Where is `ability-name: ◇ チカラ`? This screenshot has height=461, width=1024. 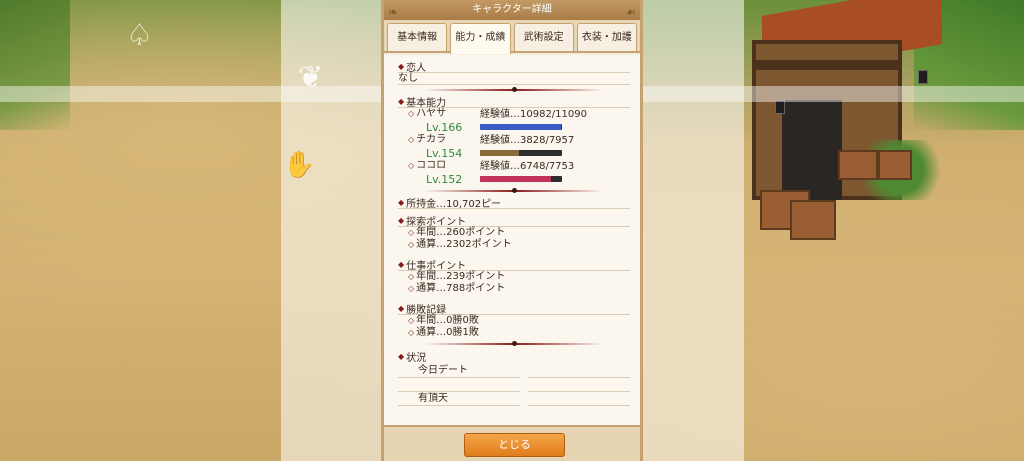 ability-name: ◇ チカラ is located at coordinates (439, 140).